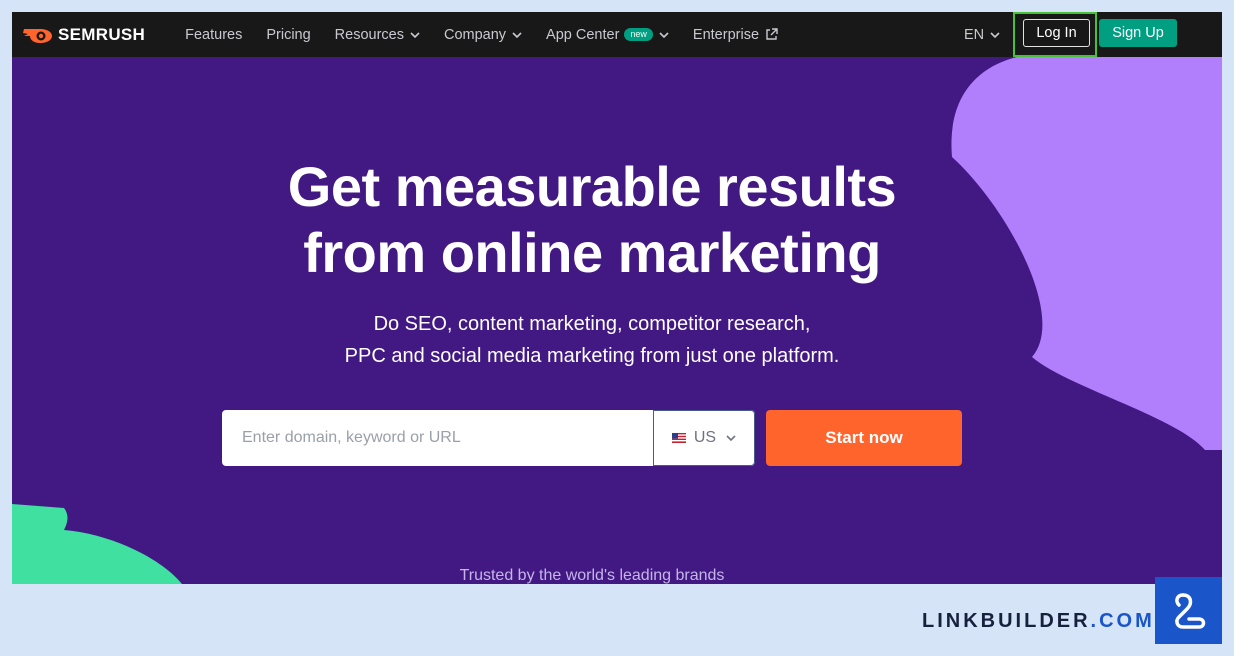 This screenshot has height=656, width=1234. Describe the element at coordinates (1006, 621) in the screenshot. I see `wordmark-name: LINKBUILDER` at that location.